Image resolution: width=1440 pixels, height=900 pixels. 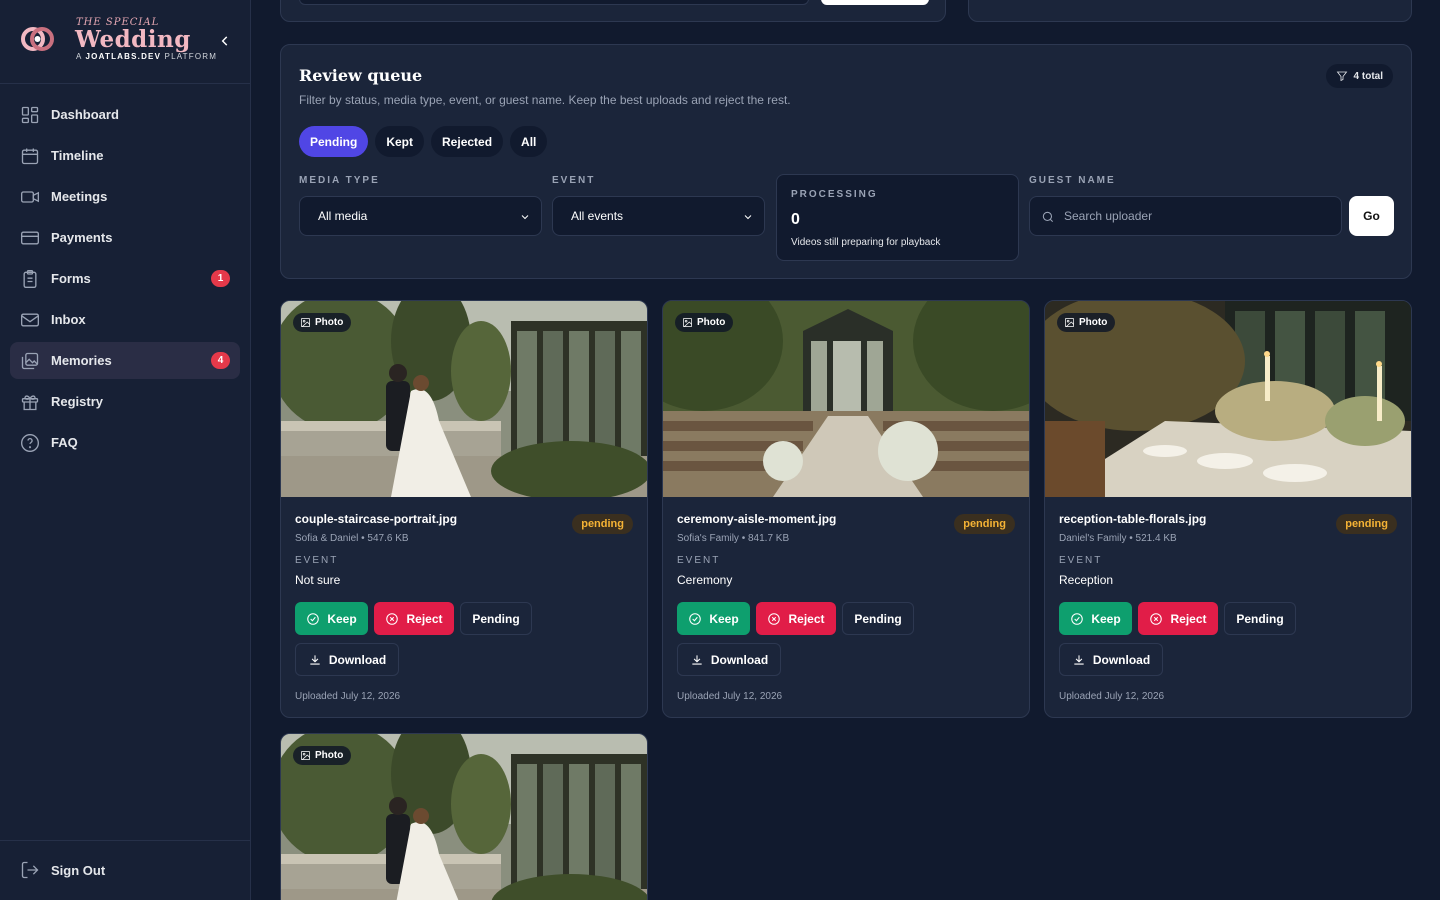 What do you see at coordinates (30, 237) in the screenshot?
I see `credit-card-icon` at bounding box center [30, 237].